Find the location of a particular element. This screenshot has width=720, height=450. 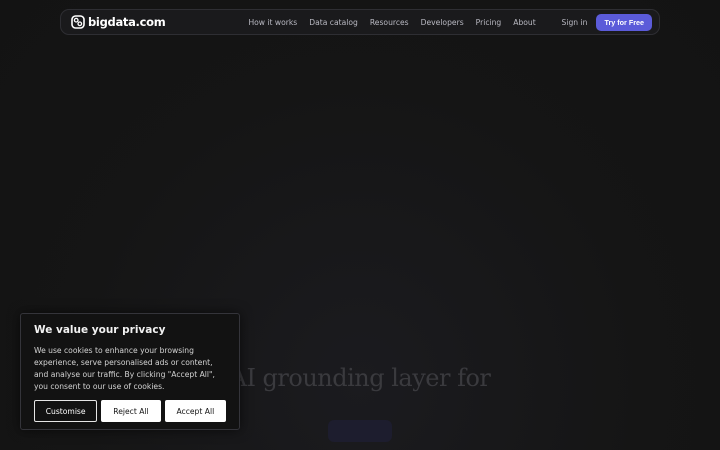

cookie-banner-actions: Customise Reject All Accept All is located at coordinates (130, 411).